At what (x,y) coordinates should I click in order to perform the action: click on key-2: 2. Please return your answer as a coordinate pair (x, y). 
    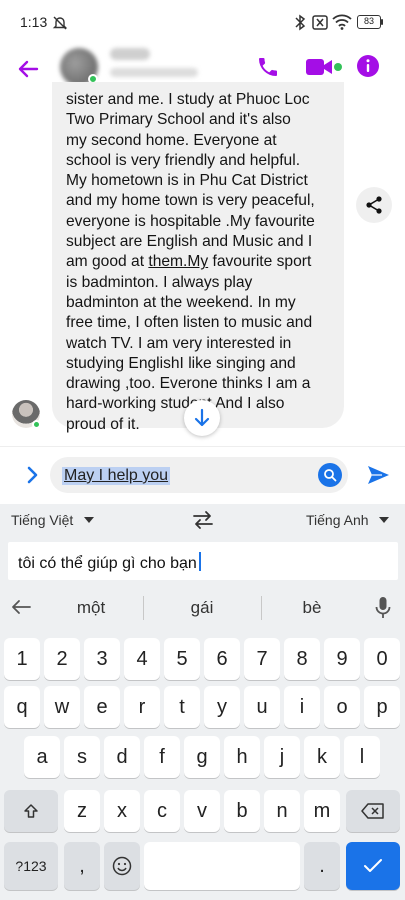
    Looking at the image, I should click on (62, 659).